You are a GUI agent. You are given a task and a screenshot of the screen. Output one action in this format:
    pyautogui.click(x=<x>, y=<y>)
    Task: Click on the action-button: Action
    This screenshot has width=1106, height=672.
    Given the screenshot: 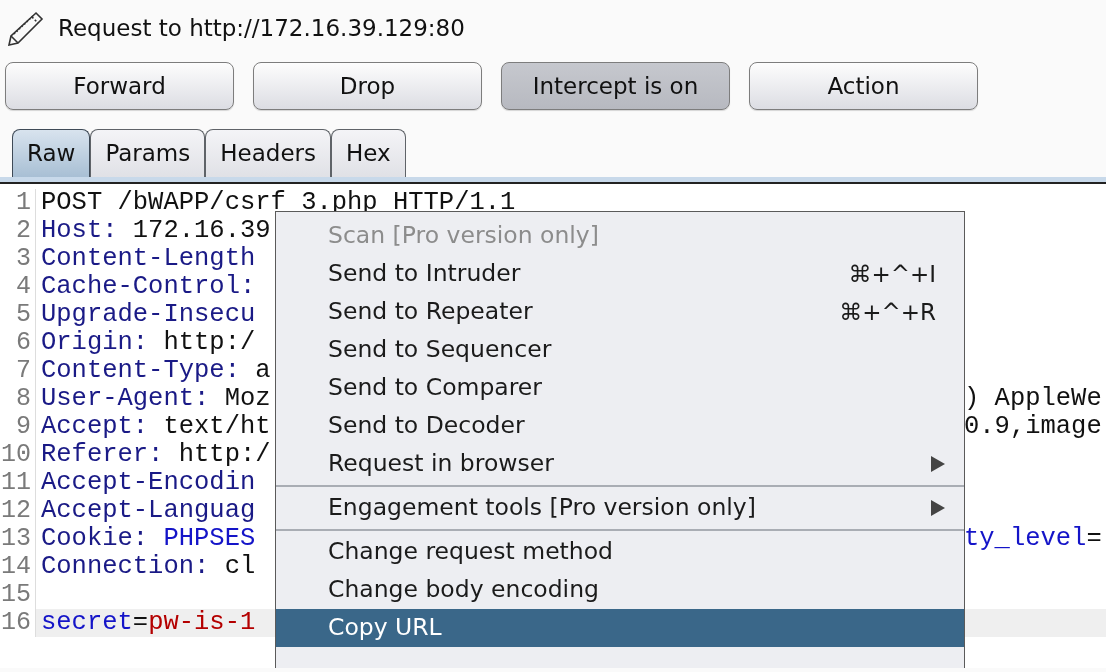 What is the action you would take?
    pyautogui.click(x=863, y=86)
    